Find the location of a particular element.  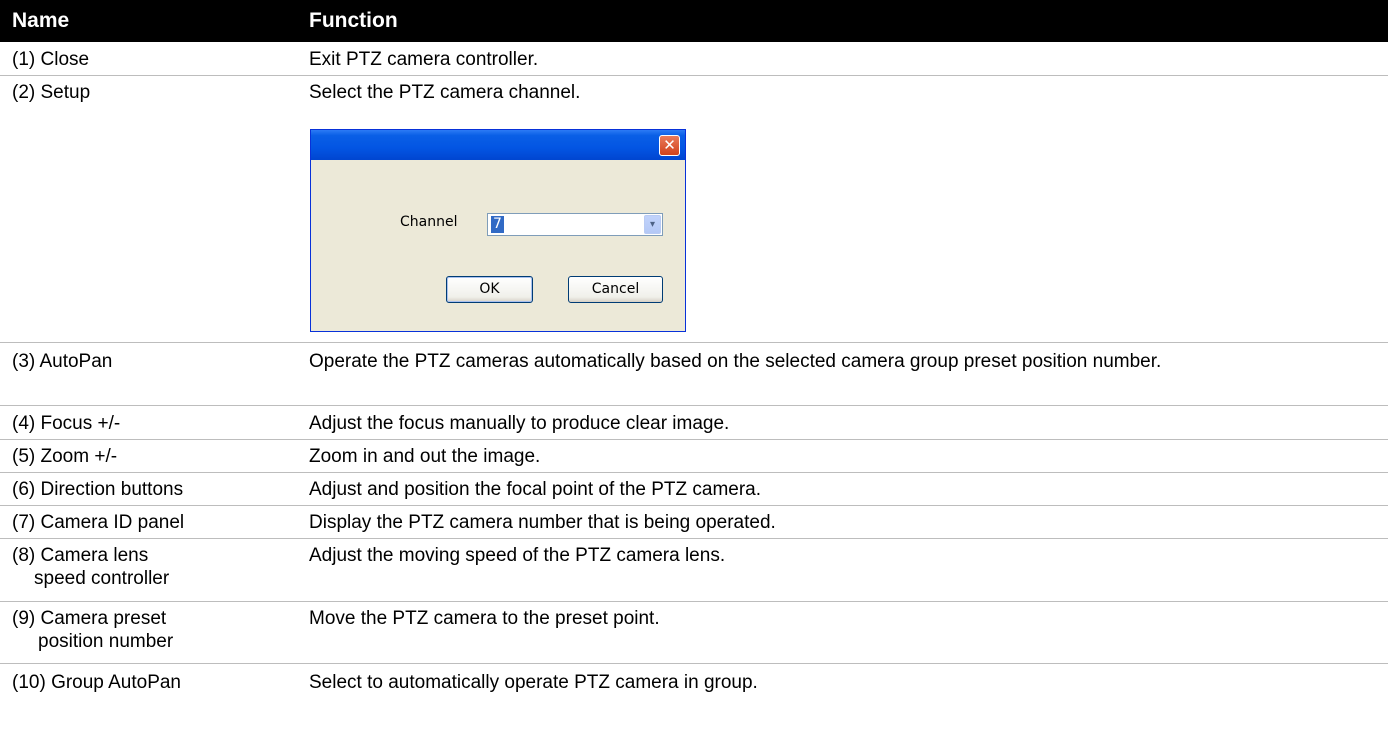

row-name: (1) Close is located at coordinates (51, 59).